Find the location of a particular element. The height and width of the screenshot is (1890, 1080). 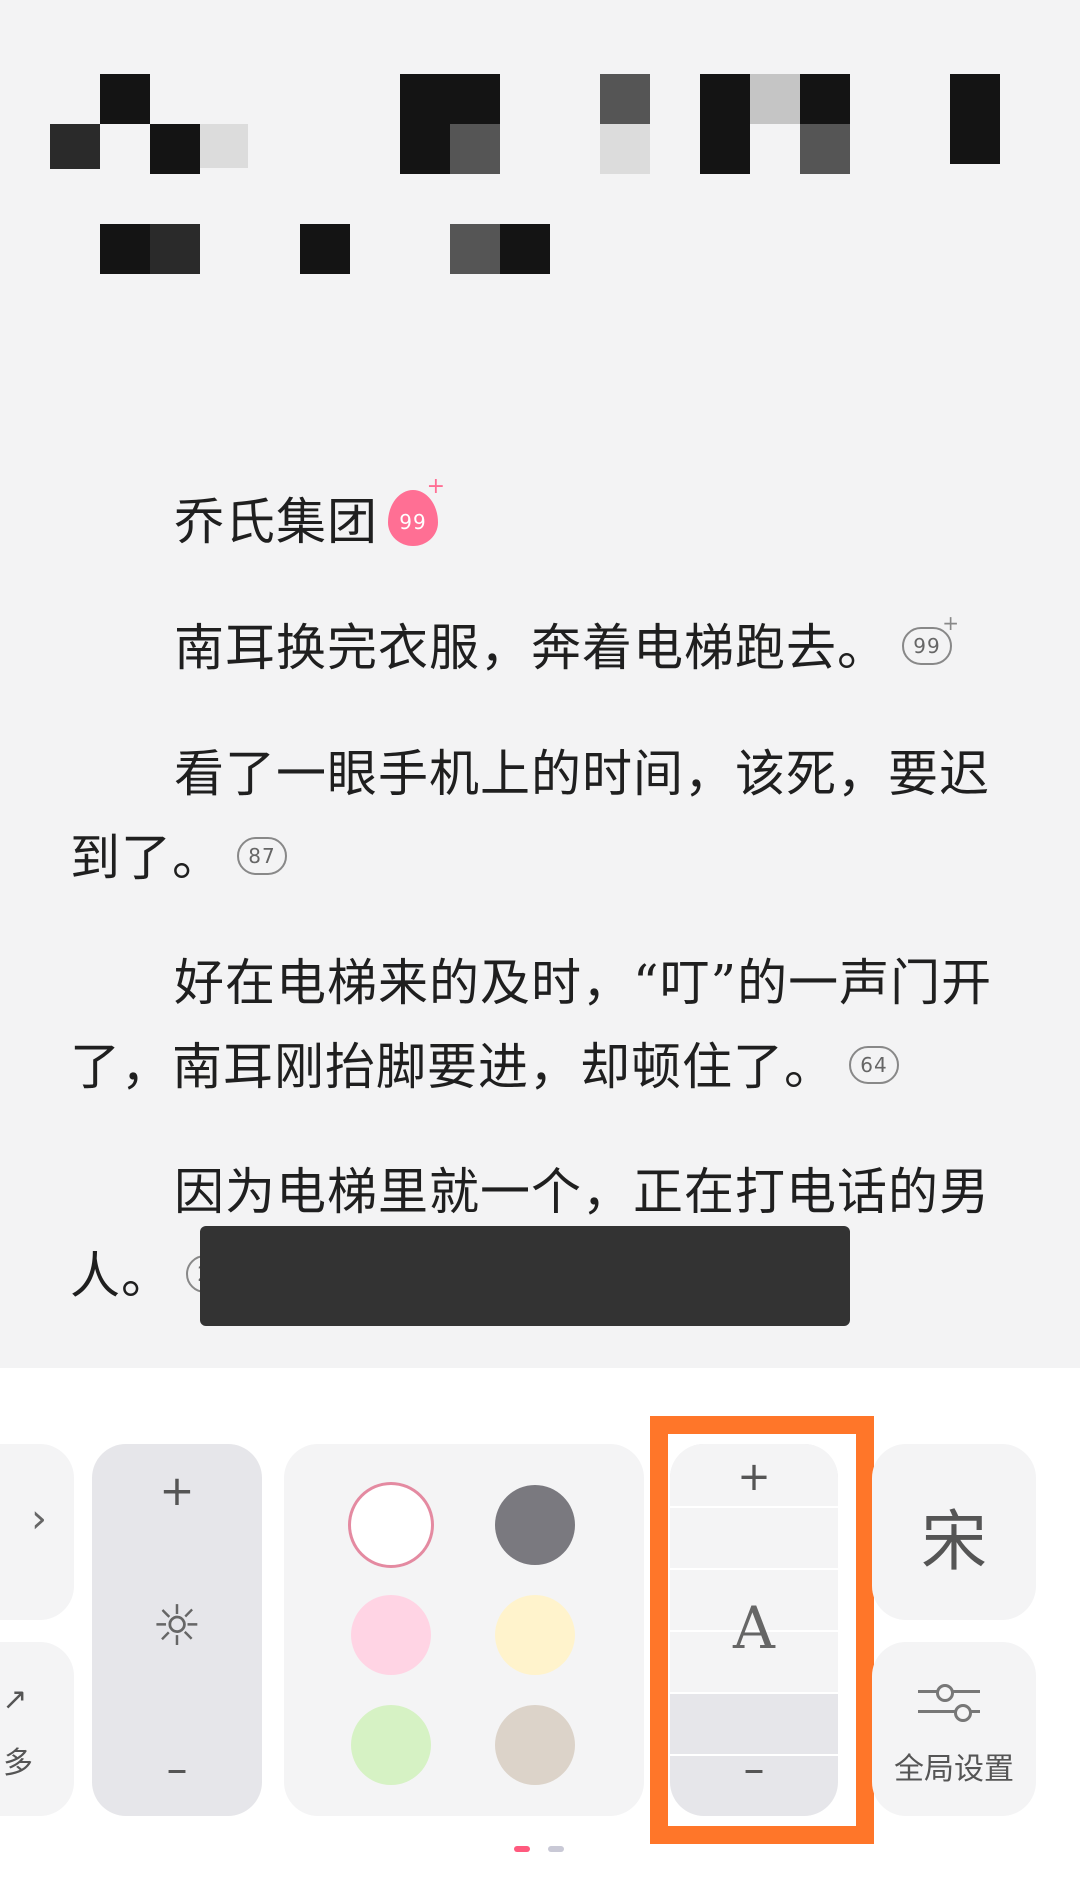

paragraph: 看了一眼手机上的时间，该死，要迟到了。 87 is located at coordinates (530, 816).